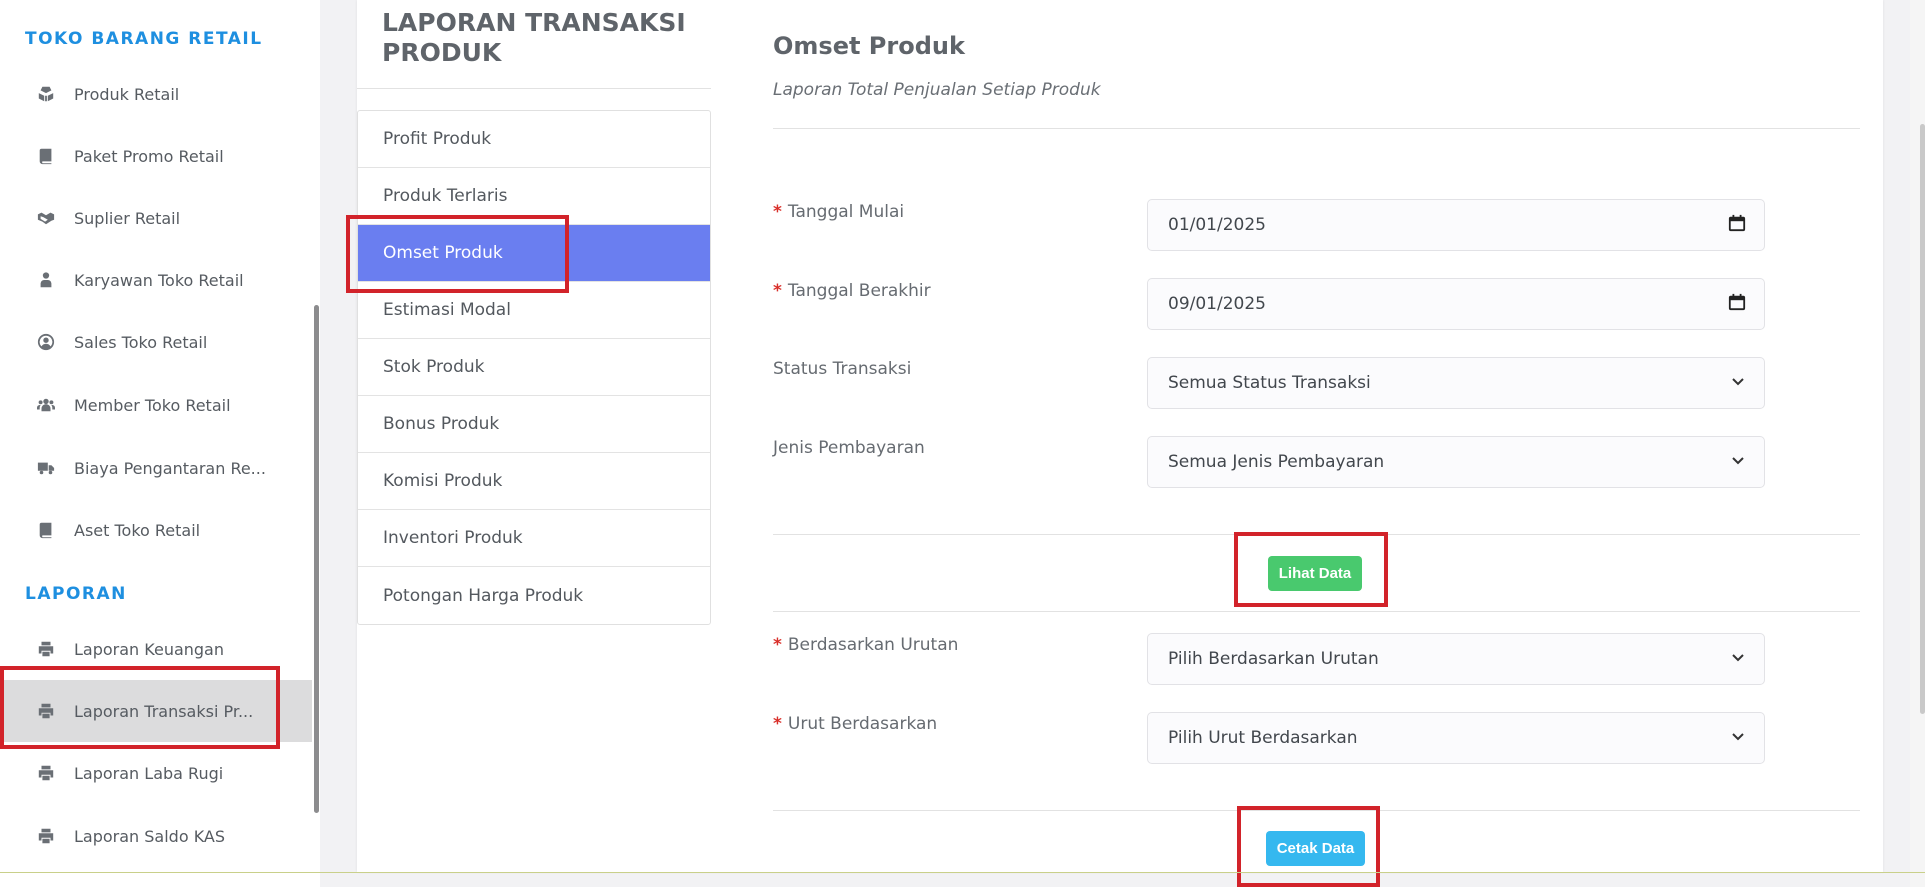 This screenshot has width=1925, height=887. I want to click on field-label-urut-berdasarkan: * Urut Berdasarkan, so click(855, 724).